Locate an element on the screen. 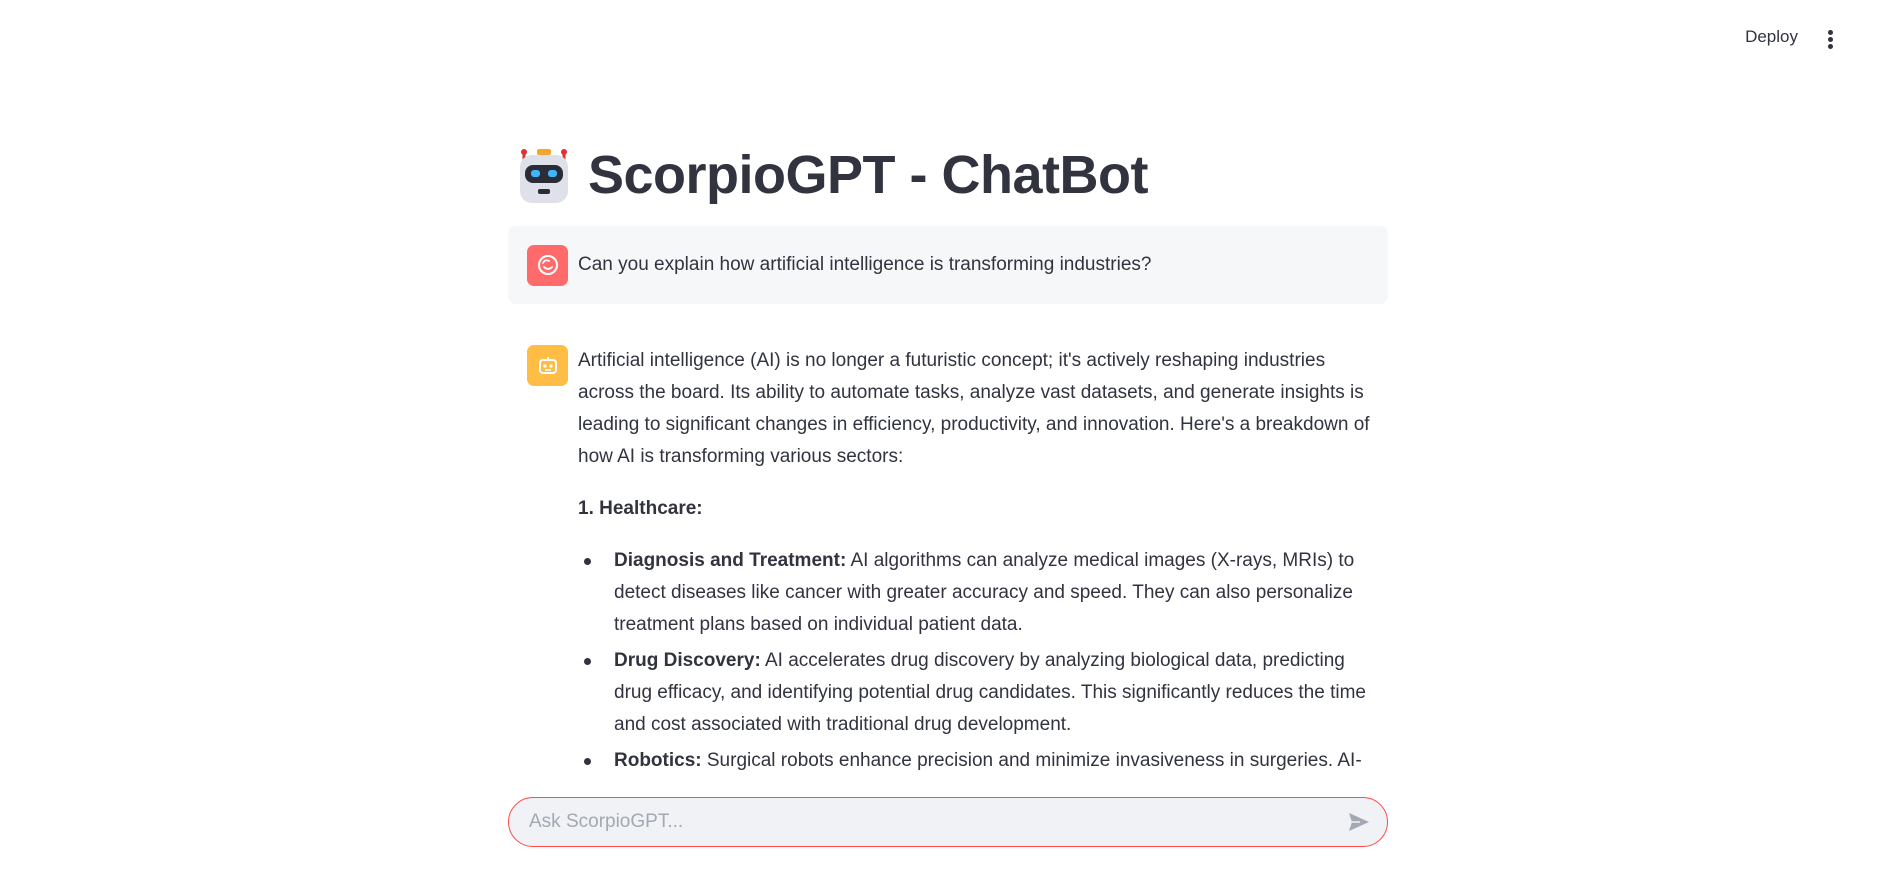 This screenshot has width=1888, height=895. list-item-title: Diagnosis and Treatment: is located at coordinates (730, 560).